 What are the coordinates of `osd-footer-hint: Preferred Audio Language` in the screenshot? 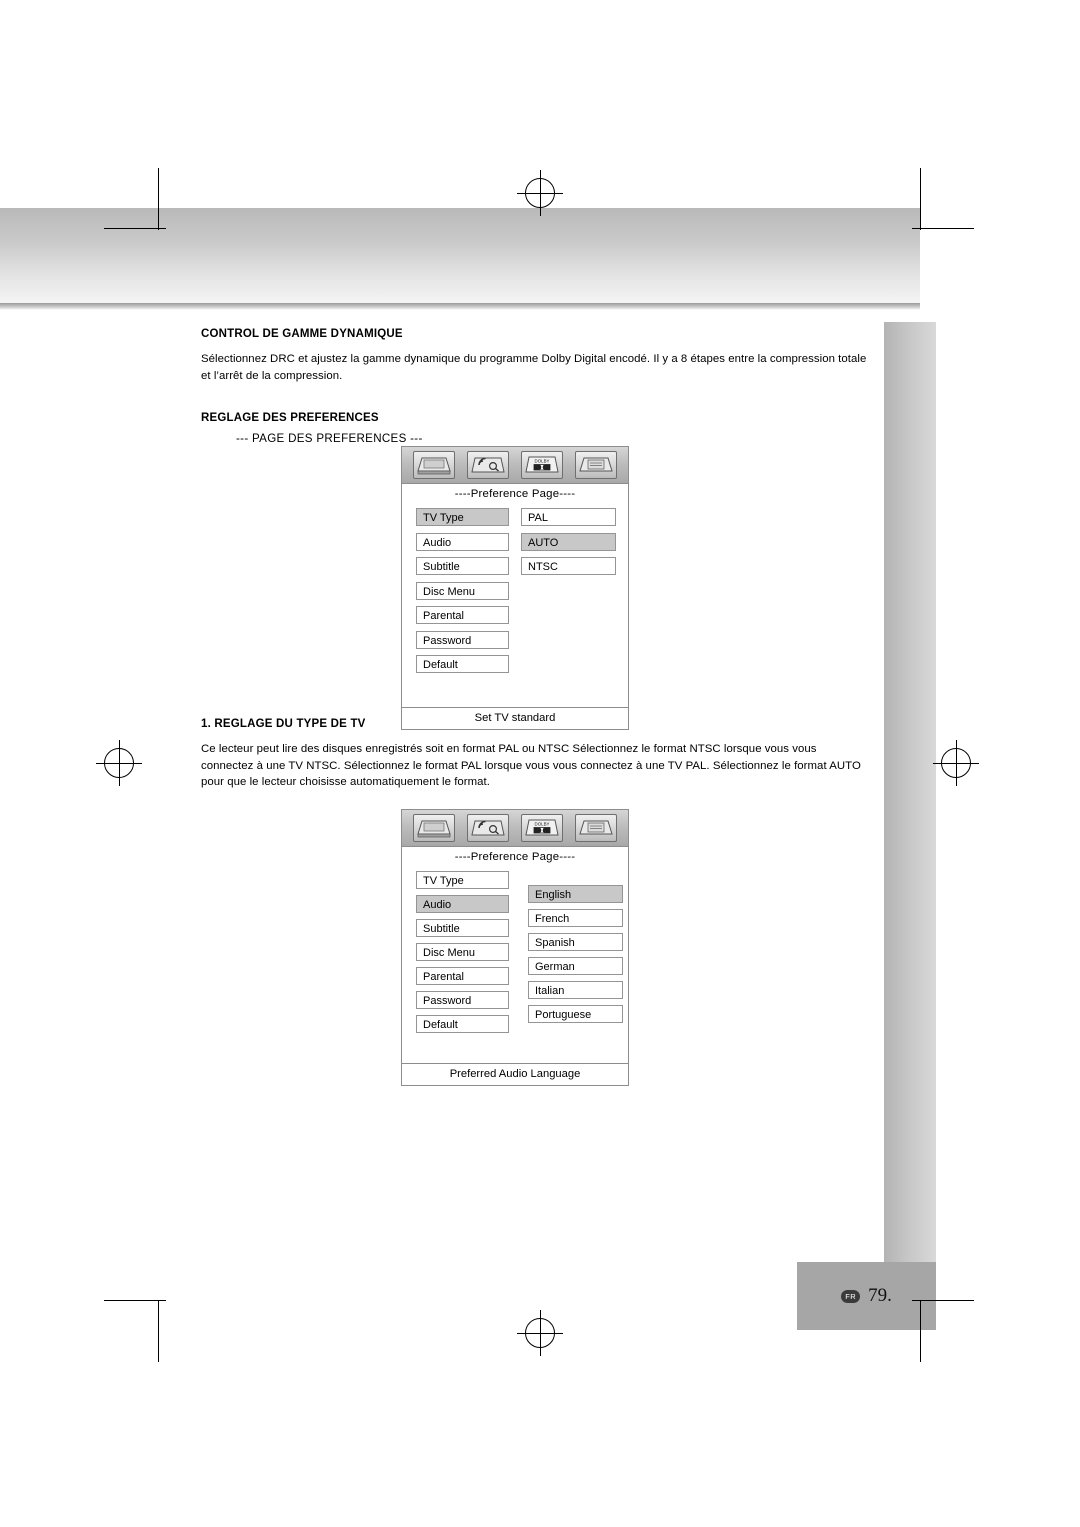 It's located at (515, 1074).